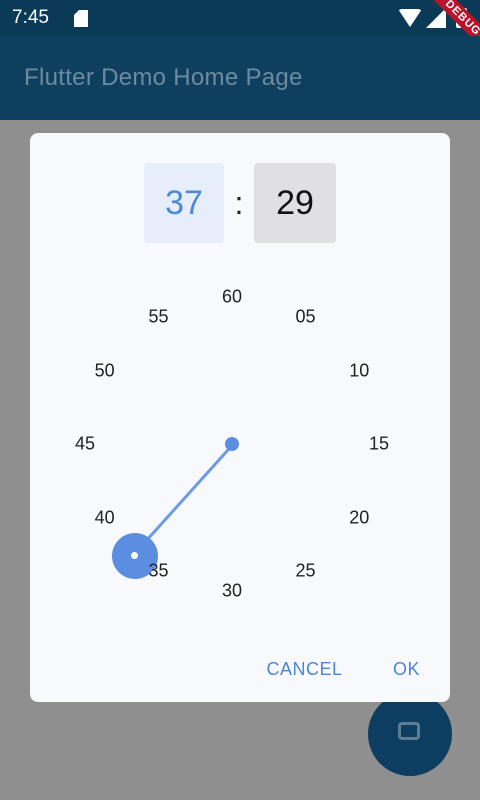  Describe the element at coordinates (232, 297) in the screenshot. I see `dial-label-60: 60` at that location.